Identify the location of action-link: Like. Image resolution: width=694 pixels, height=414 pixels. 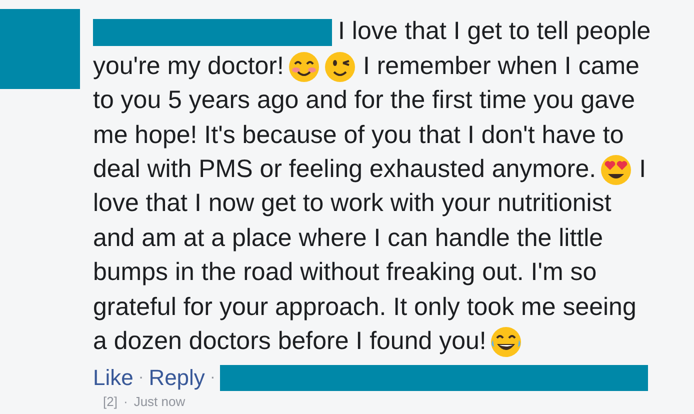
(113, 377).